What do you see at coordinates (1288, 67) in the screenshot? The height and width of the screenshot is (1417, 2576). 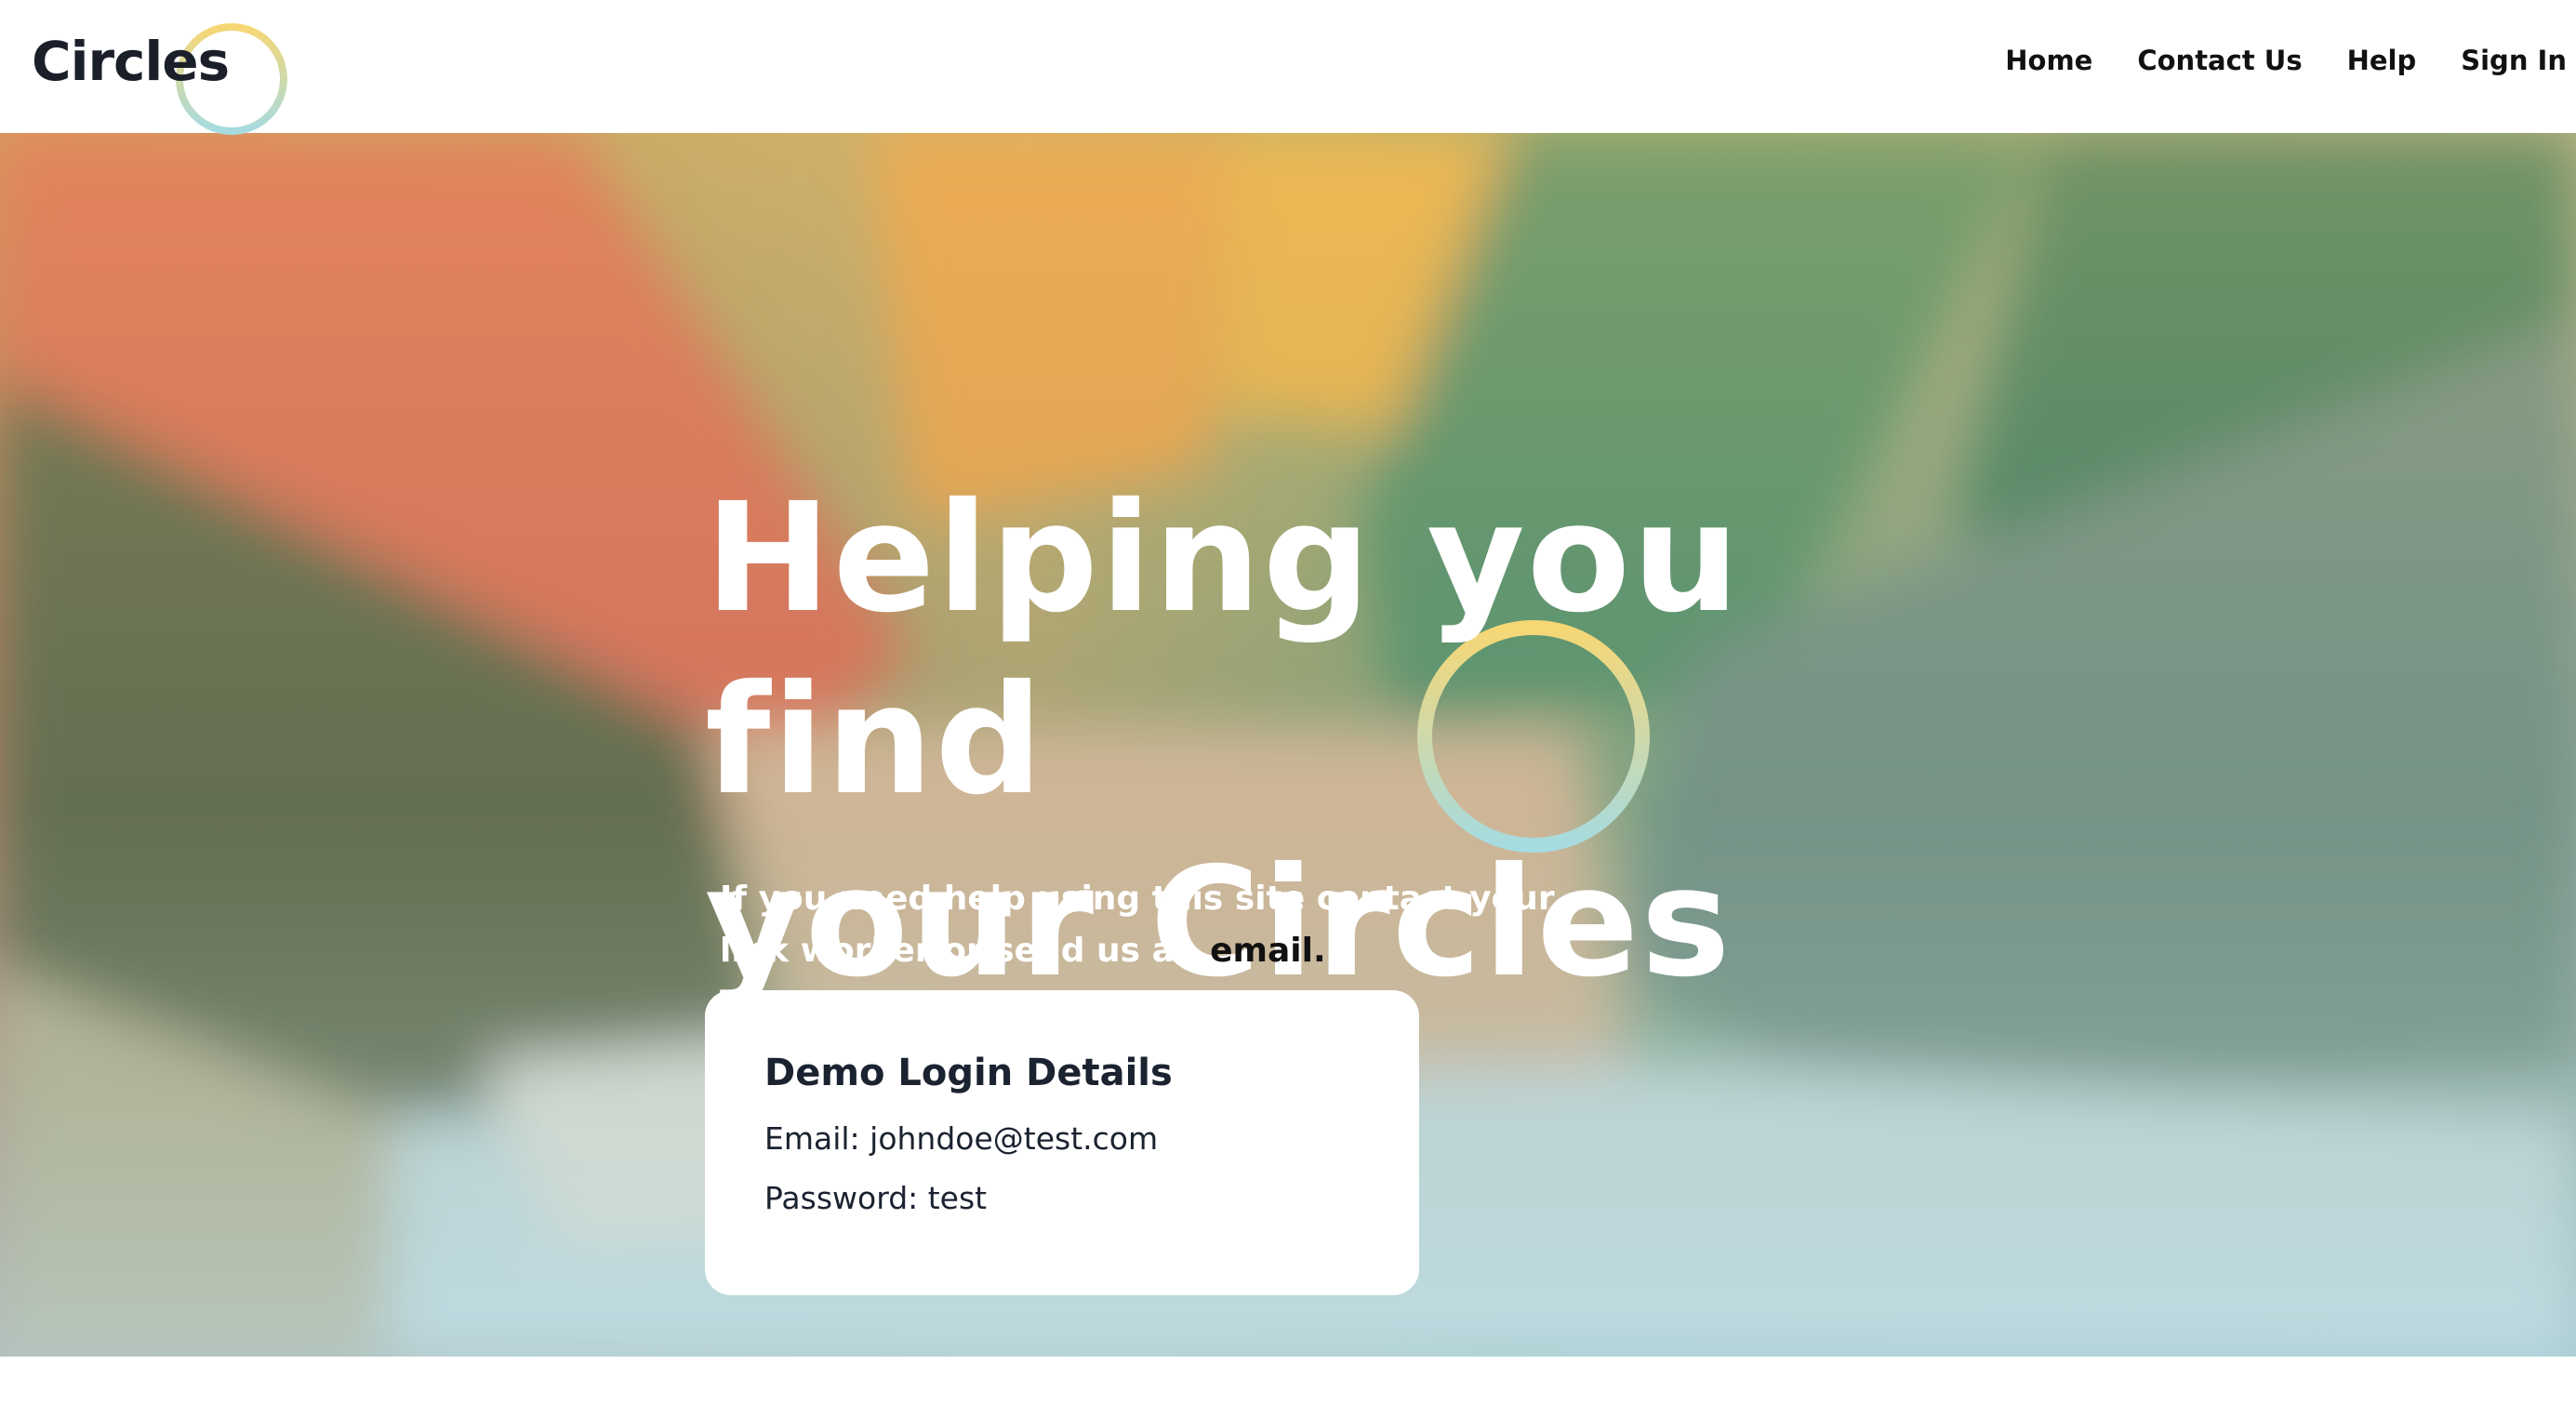 I see `site-header: Circles Home Contact Us Help Sign In` at bounding box center [1288, 67].